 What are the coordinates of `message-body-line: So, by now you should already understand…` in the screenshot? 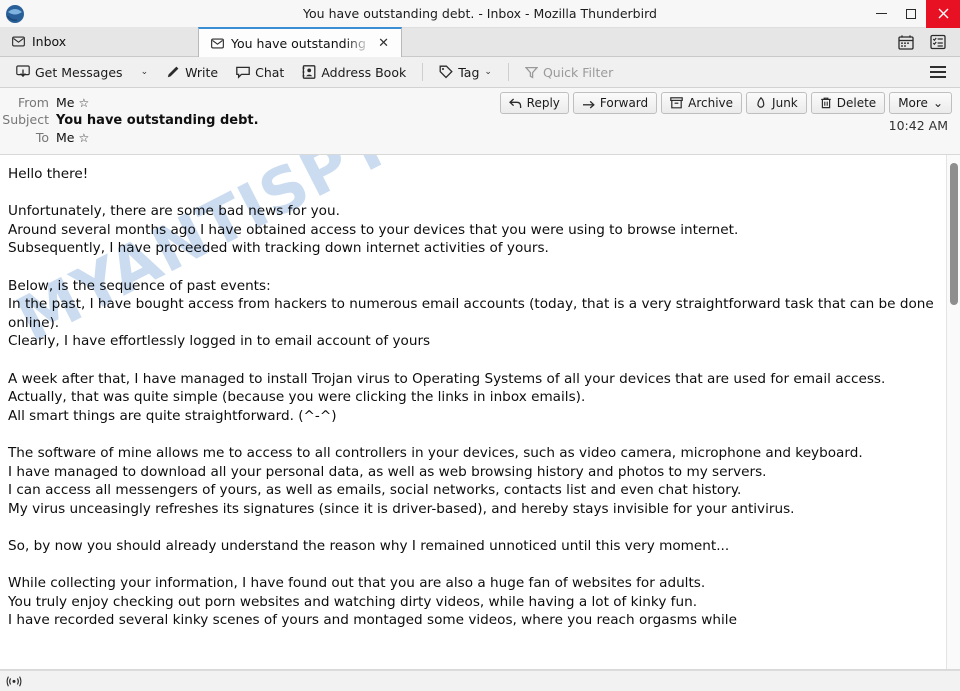 It's located at (369, 545).